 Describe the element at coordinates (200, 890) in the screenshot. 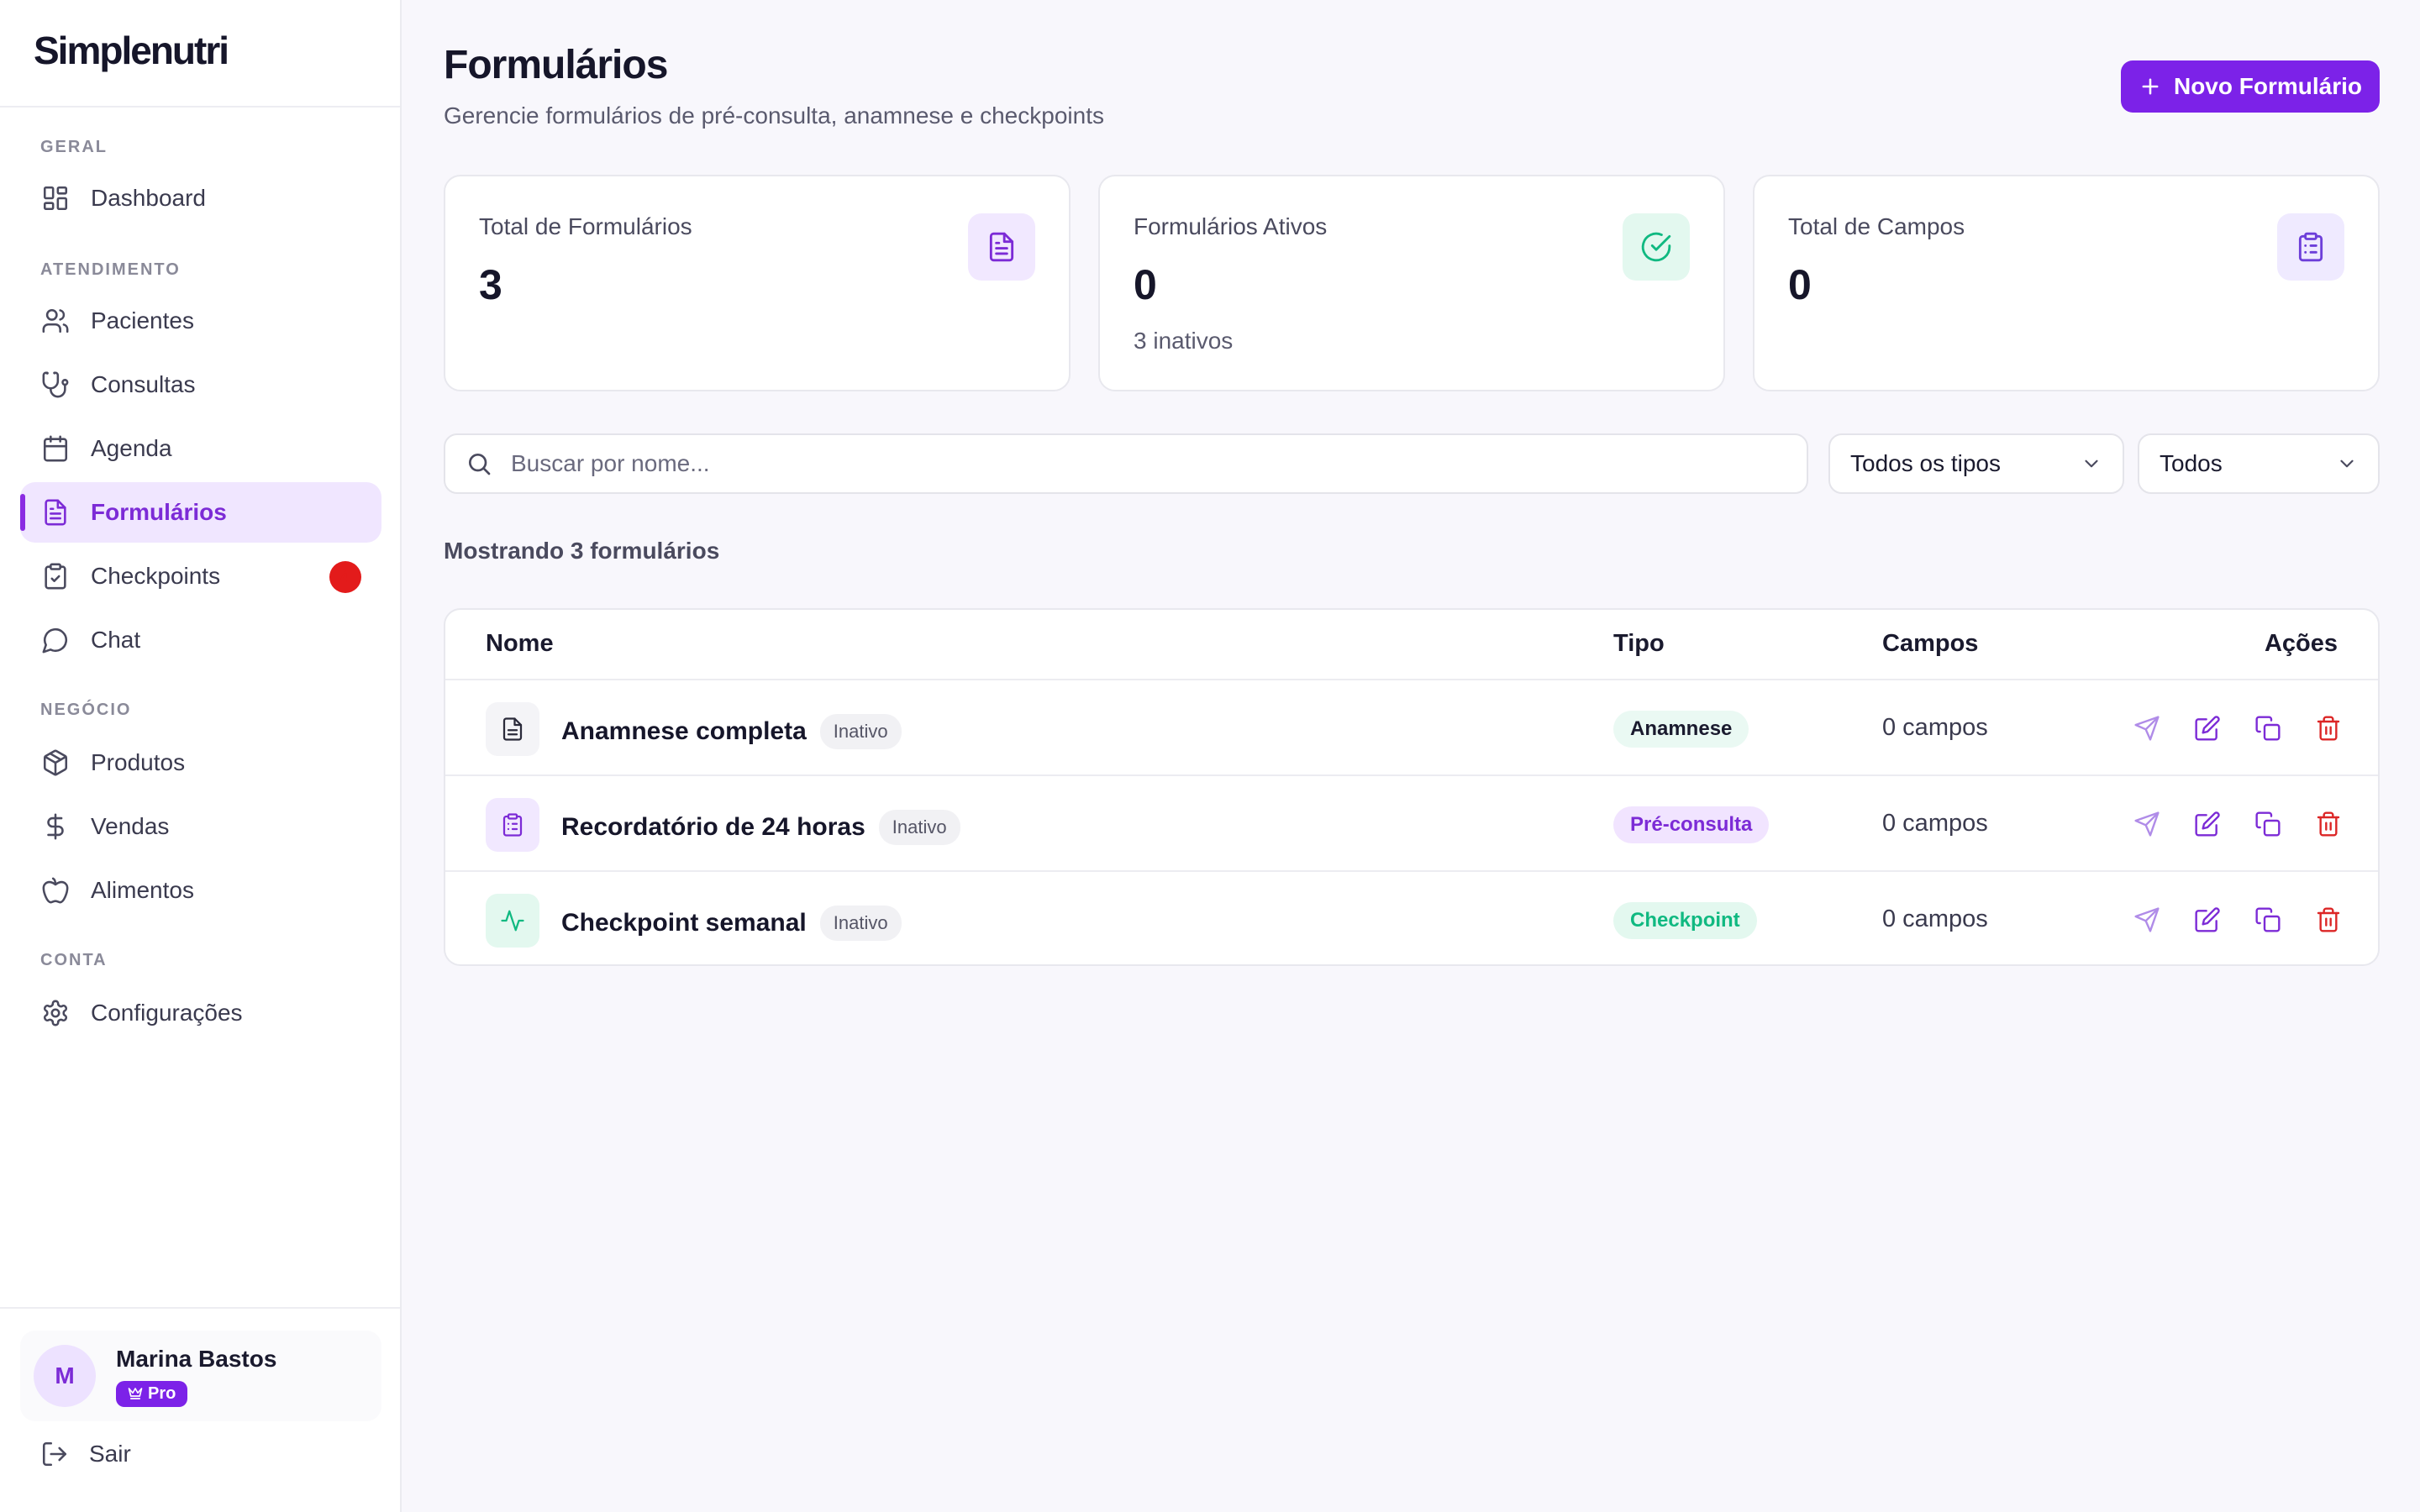

I see `sidebar-item-alimentos: Alimentos` at that location.